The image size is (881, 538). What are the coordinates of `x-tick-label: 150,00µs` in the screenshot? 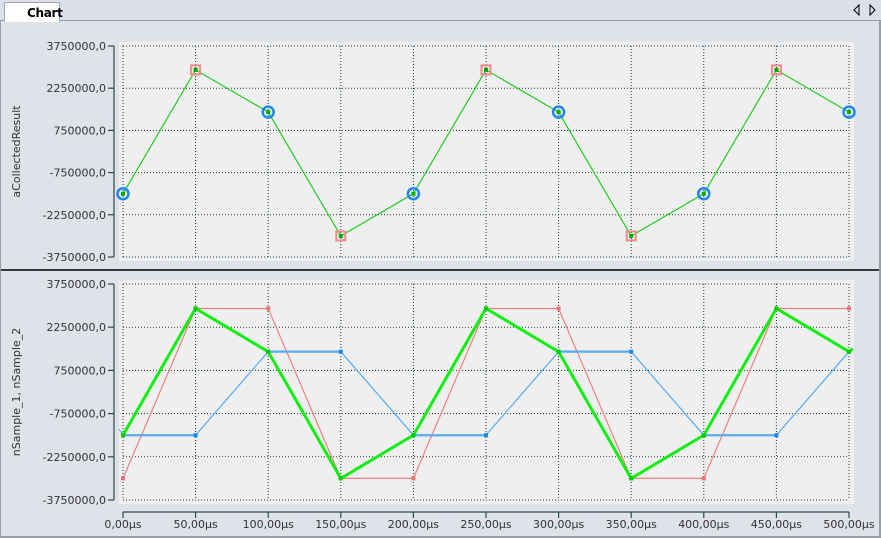 It's located at (340, 524).